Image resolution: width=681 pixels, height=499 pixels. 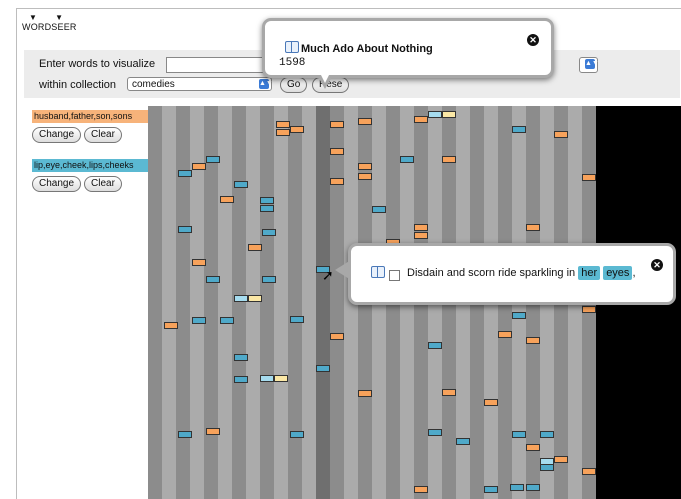 What do you see at coordinates (294, 85) in the screenshot?
I see `go-button: Go` at bounding box center [294, 85].